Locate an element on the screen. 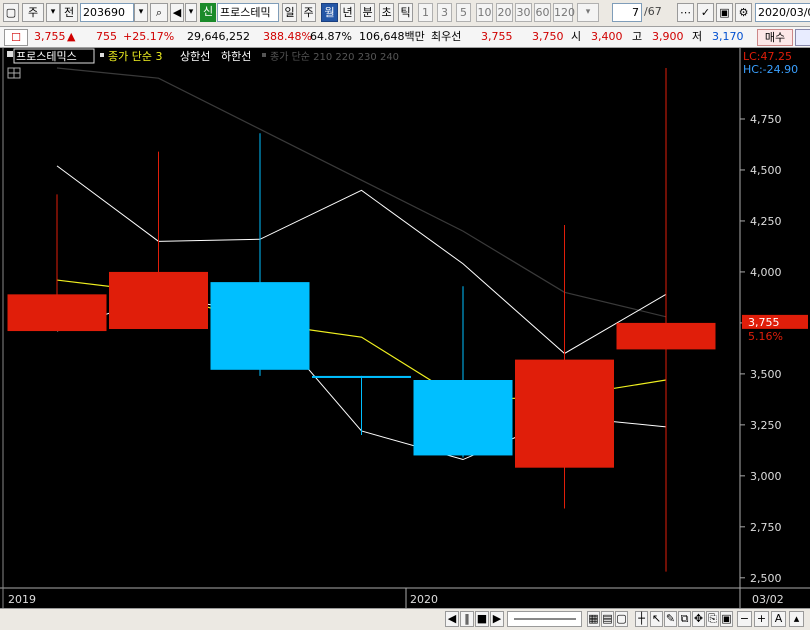 Image resolution: width=810 pixels, height=630 pixels. interval-60: 60 is located at coordinates (542, 12).